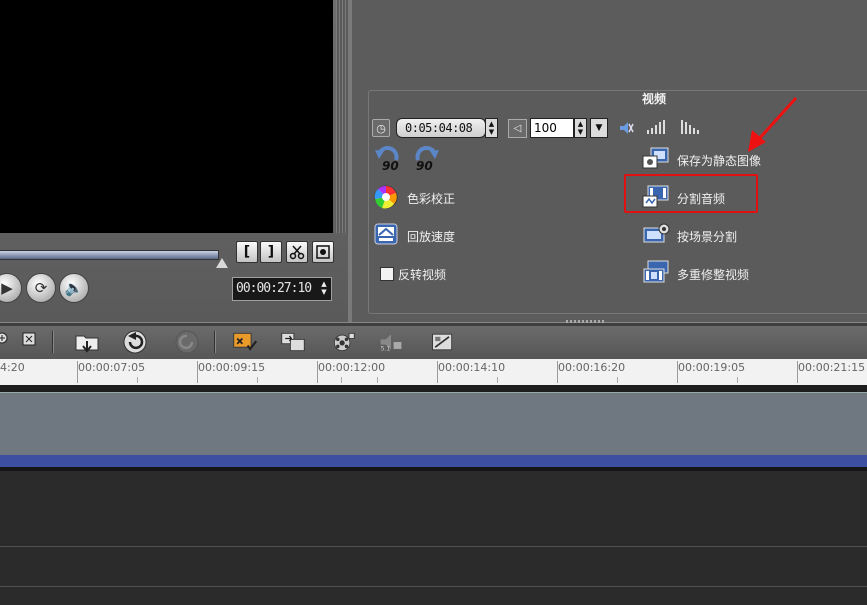 The height and width of the screenshot is (605, 867). Describe the element at coordinates (424, 197) in the screenshot. I see `color-correction-button: 色彩校正` at that location.